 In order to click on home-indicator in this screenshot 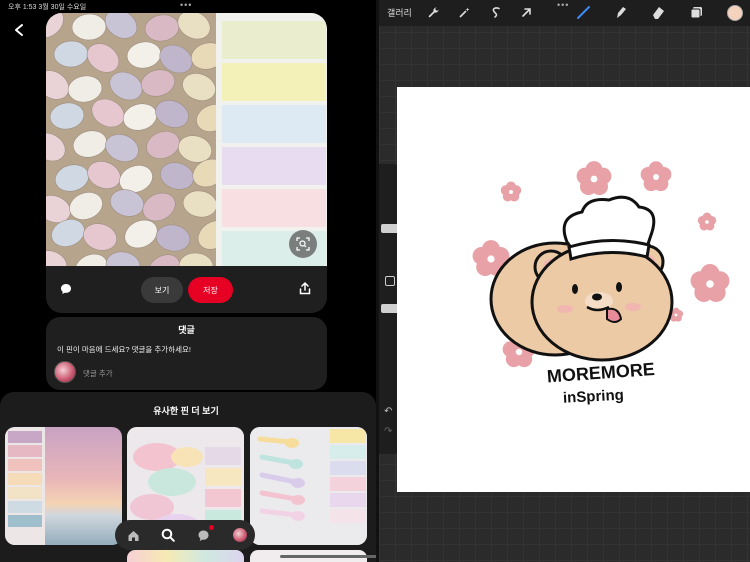, I will do `click(328, 556)`.